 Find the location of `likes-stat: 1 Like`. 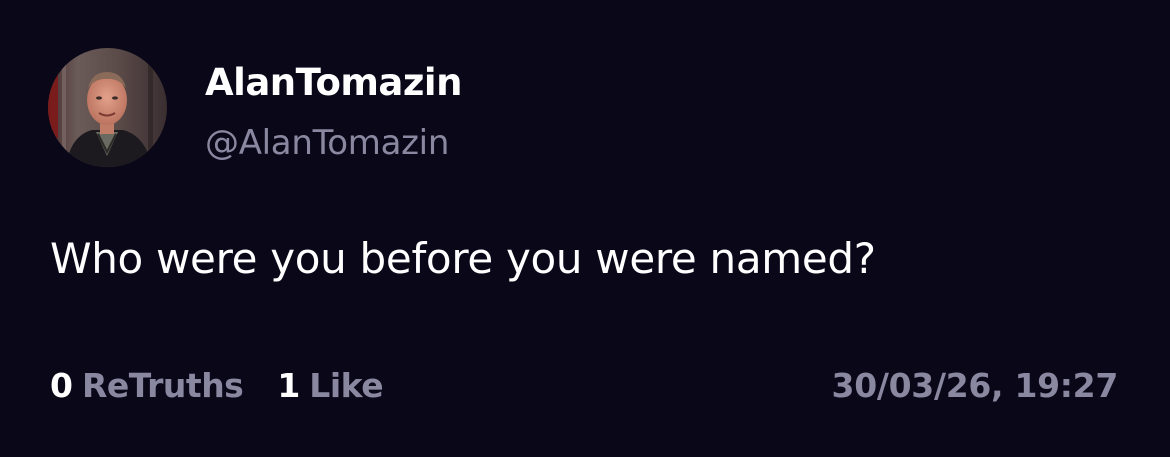

likes-stat: 1 Like is located at coordinates (330, 385).